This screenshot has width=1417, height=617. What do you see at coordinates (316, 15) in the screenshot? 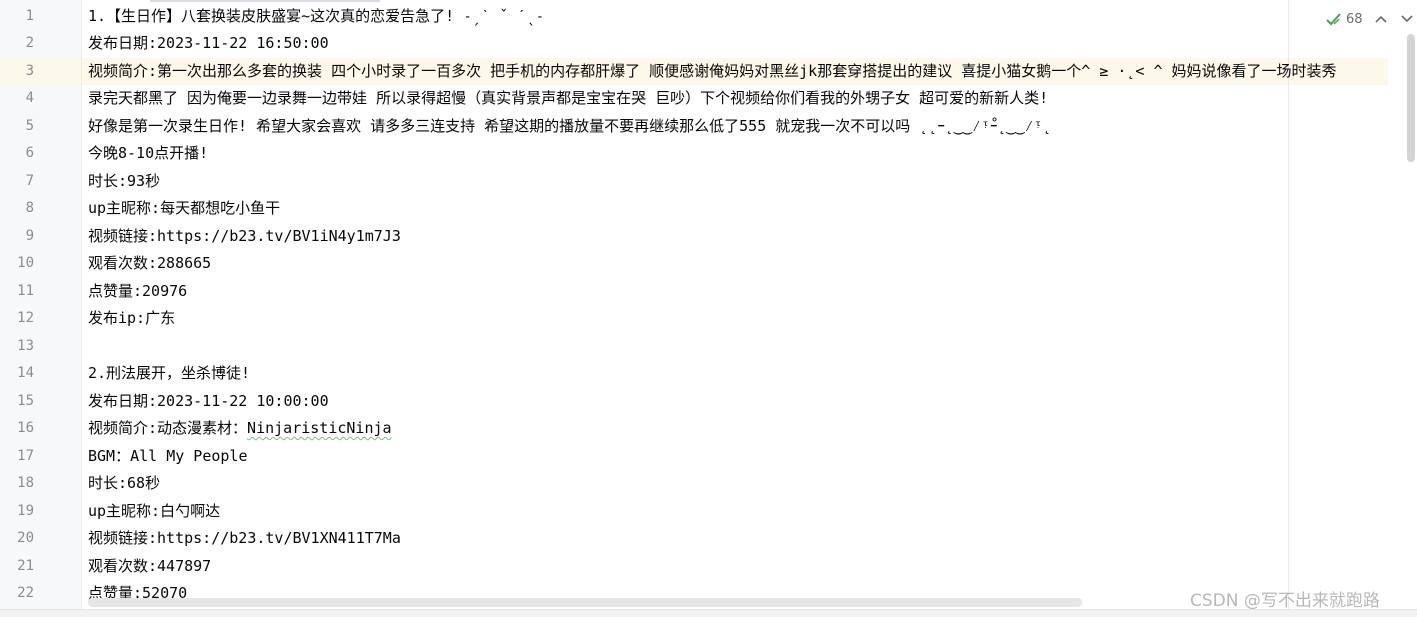
I see `code-line-text: 1.【生日作】八套换装皮肤盛宴~这次真的恋爱告急了! ˗ˏˋ ˇ ˊˎ˗` at bounding box center [316, 15].